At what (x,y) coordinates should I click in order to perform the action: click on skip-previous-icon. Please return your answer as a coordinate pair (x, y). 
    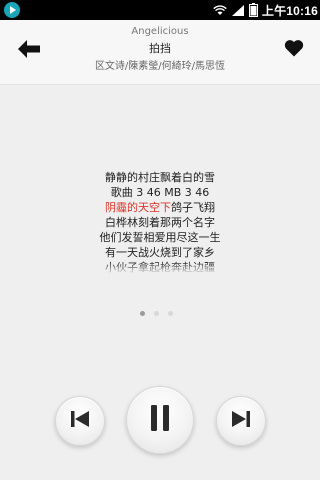
    Looking at the image, I should click on (80, 421).